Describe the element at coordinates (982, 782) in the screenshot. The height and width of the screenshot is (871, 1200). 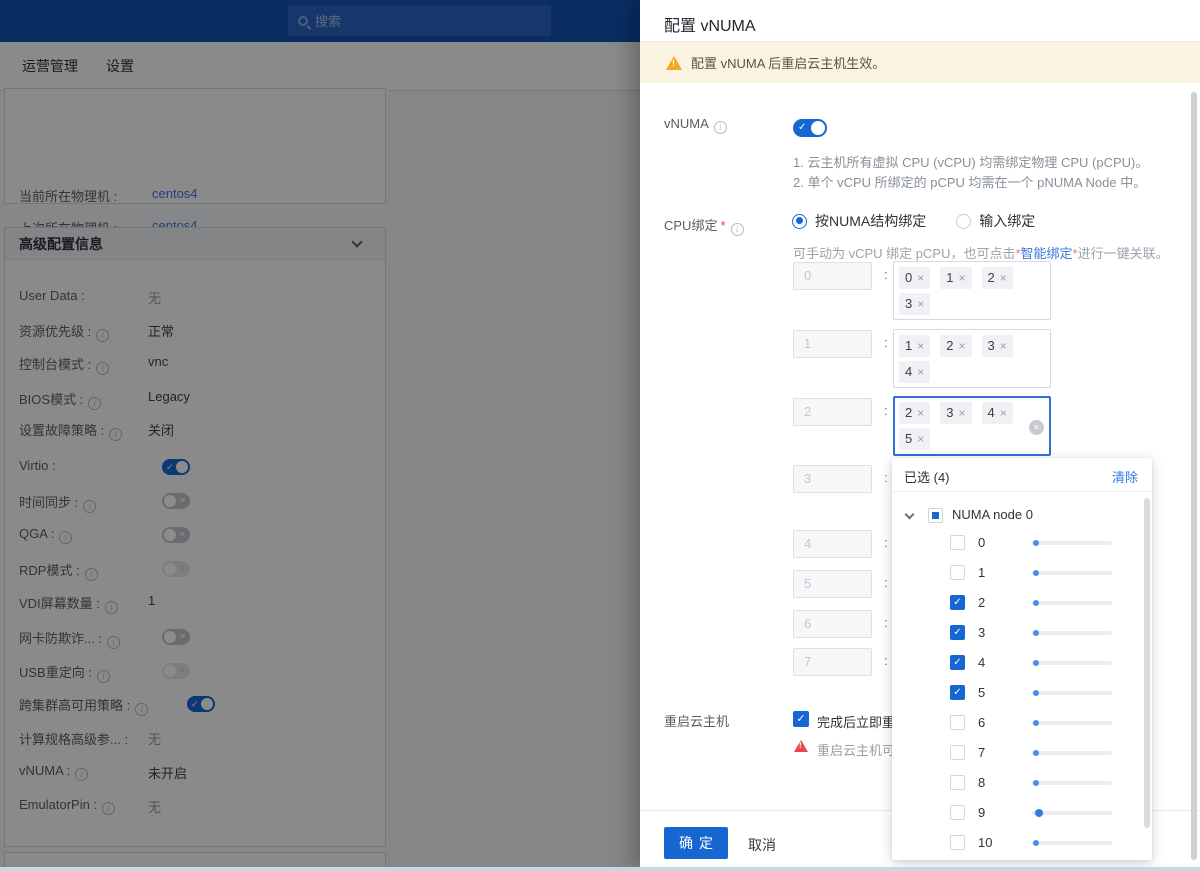
I see `pcpu-option-label: 8` at that location.